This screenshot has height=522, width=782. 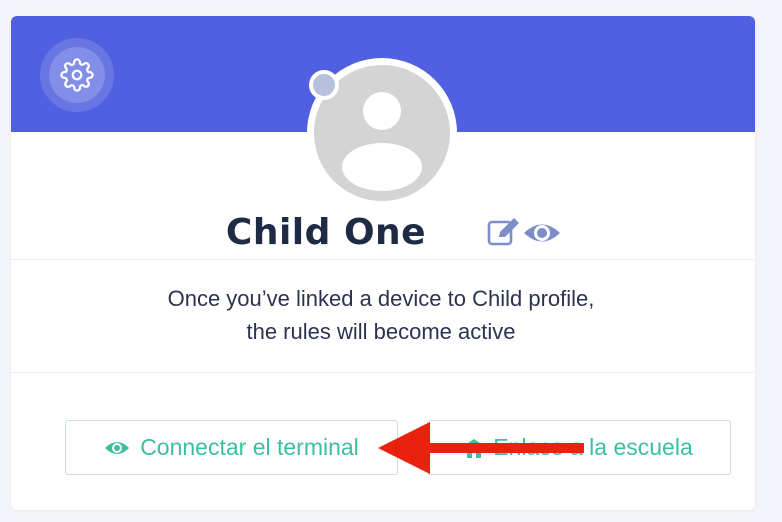 I want to click on settings-button-inner, so click(x=77, y=75).